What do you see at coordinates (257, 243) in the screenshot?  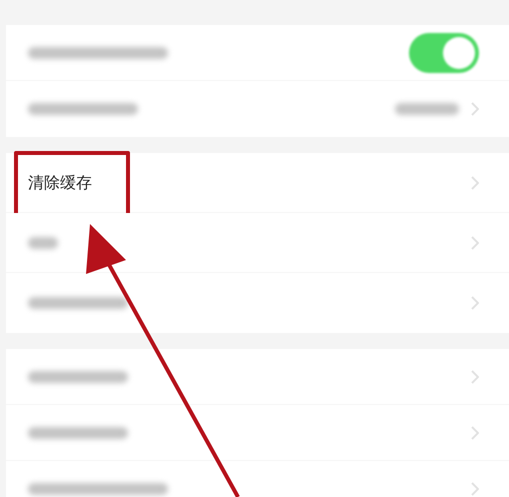 I see `settings-row` at bounding box center [257, 243].